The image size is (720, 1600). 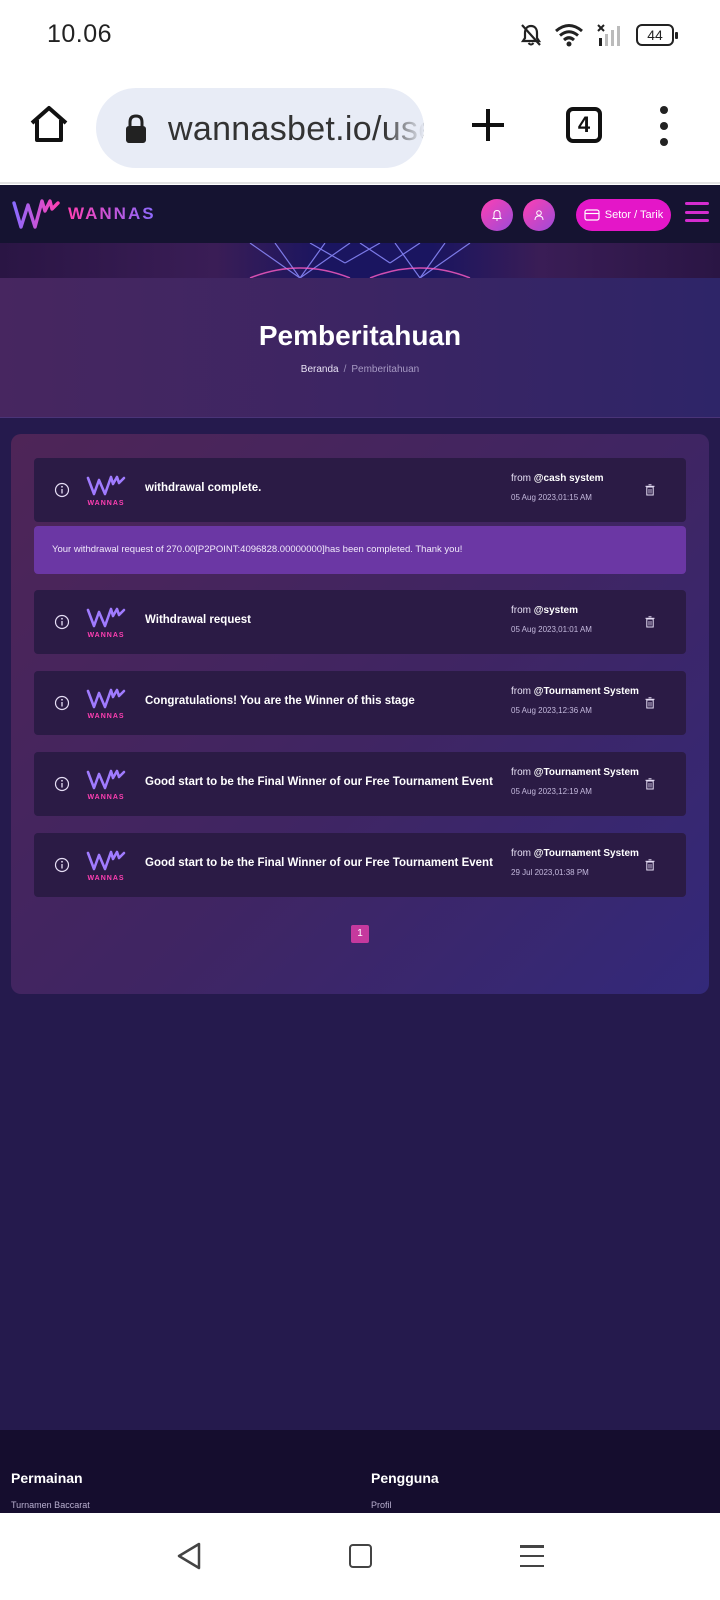 What do you see at coordinates (385, 369) in the screenshot?
I see `breadcrumb-current: Pemberitahuan` at bounding box center [385, 369].